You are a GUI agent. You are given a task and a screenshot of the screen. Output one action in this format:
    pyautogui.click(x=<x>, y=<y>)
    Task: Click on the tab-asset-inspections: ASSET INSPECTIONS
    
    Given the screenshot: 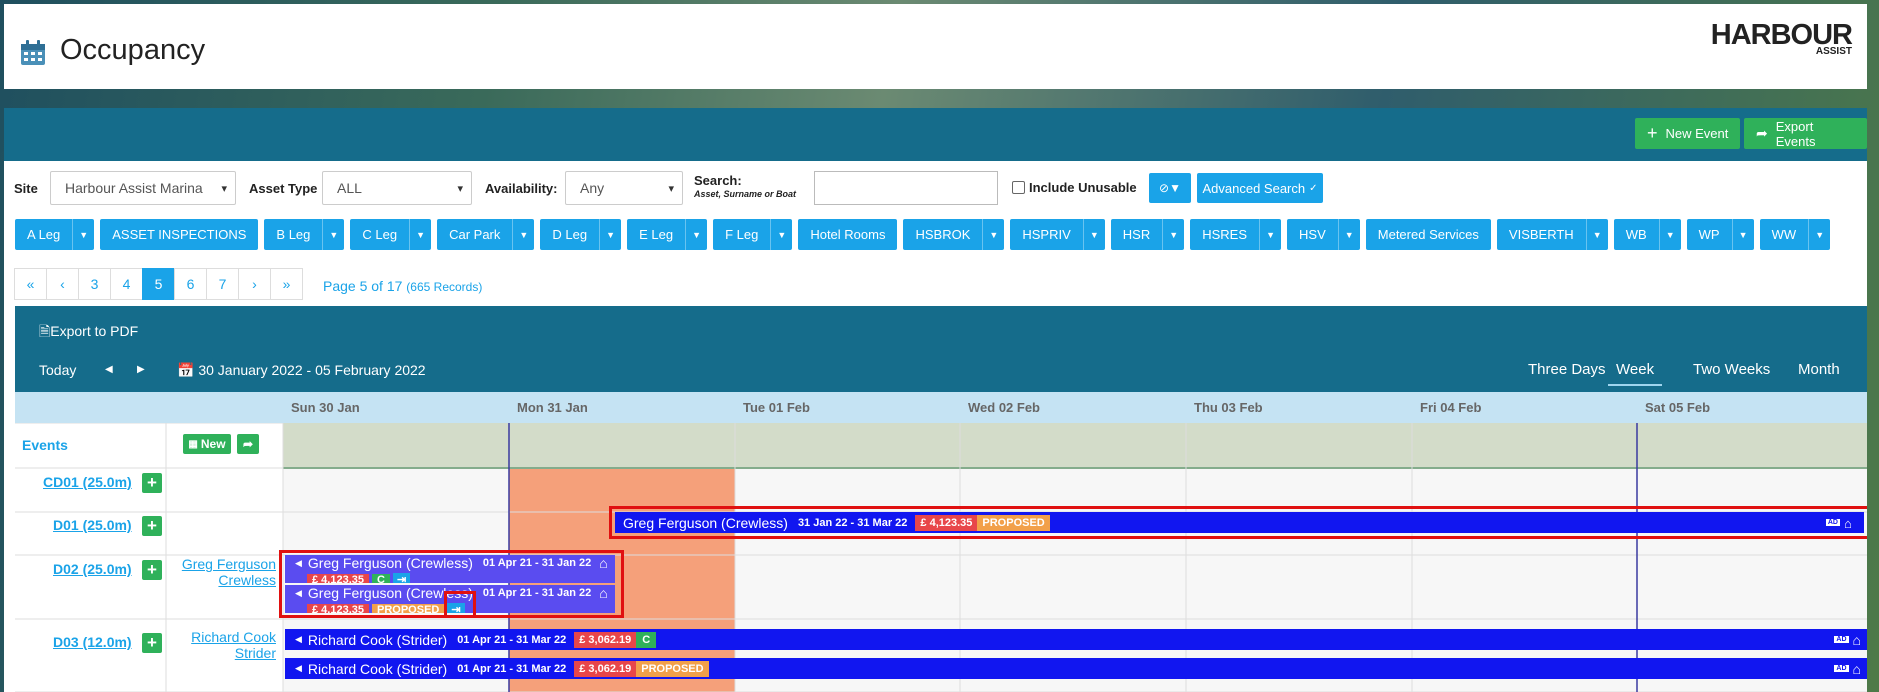 What is the action you would take?
    pyautogui.click(x=179, y=234)
    